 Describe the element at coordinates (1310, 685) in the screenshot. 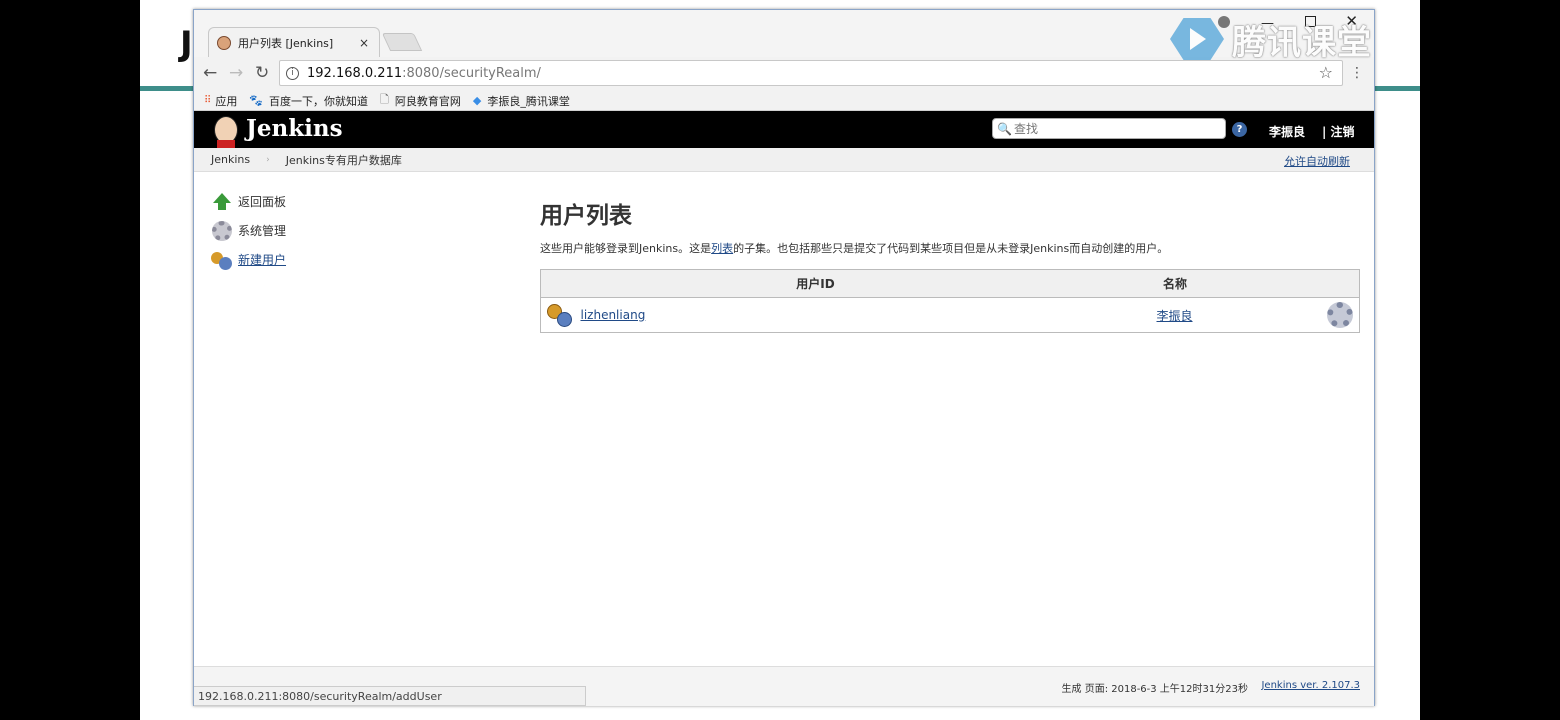

I see `jenkins-version-link: Jenkins ver. 2.107.3` at that location.